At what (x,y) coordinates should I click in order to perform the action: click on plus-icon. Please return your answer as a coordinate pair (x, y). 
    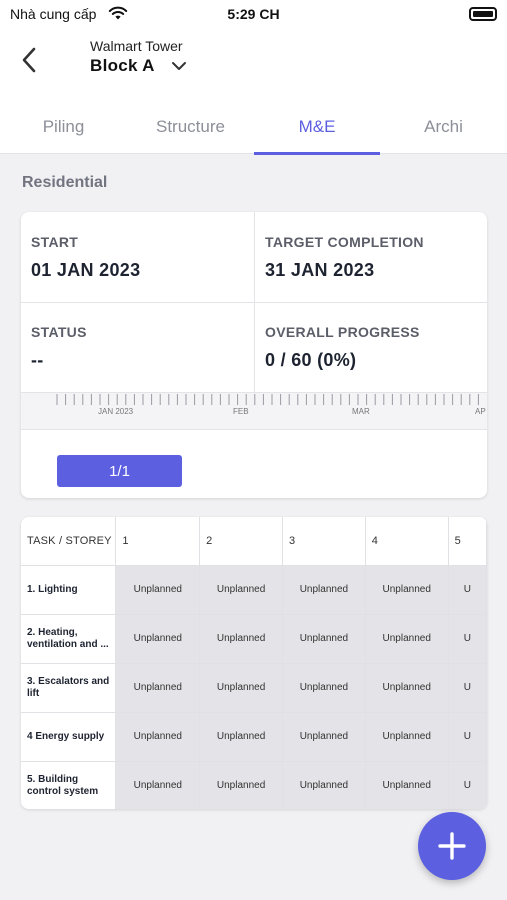
    Looking at the image, I should click on (452, 846).